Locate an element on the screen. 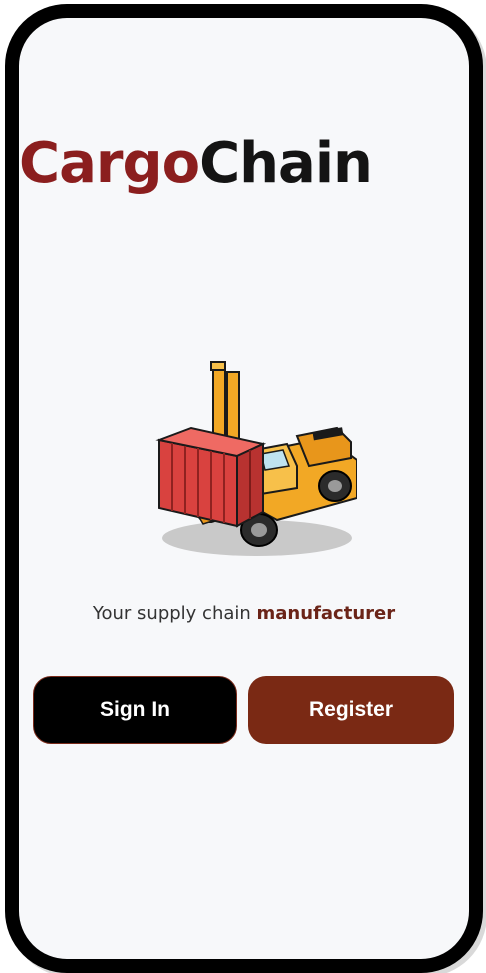  tagline-accent: manufacturer is located at coordinates (326, 613).